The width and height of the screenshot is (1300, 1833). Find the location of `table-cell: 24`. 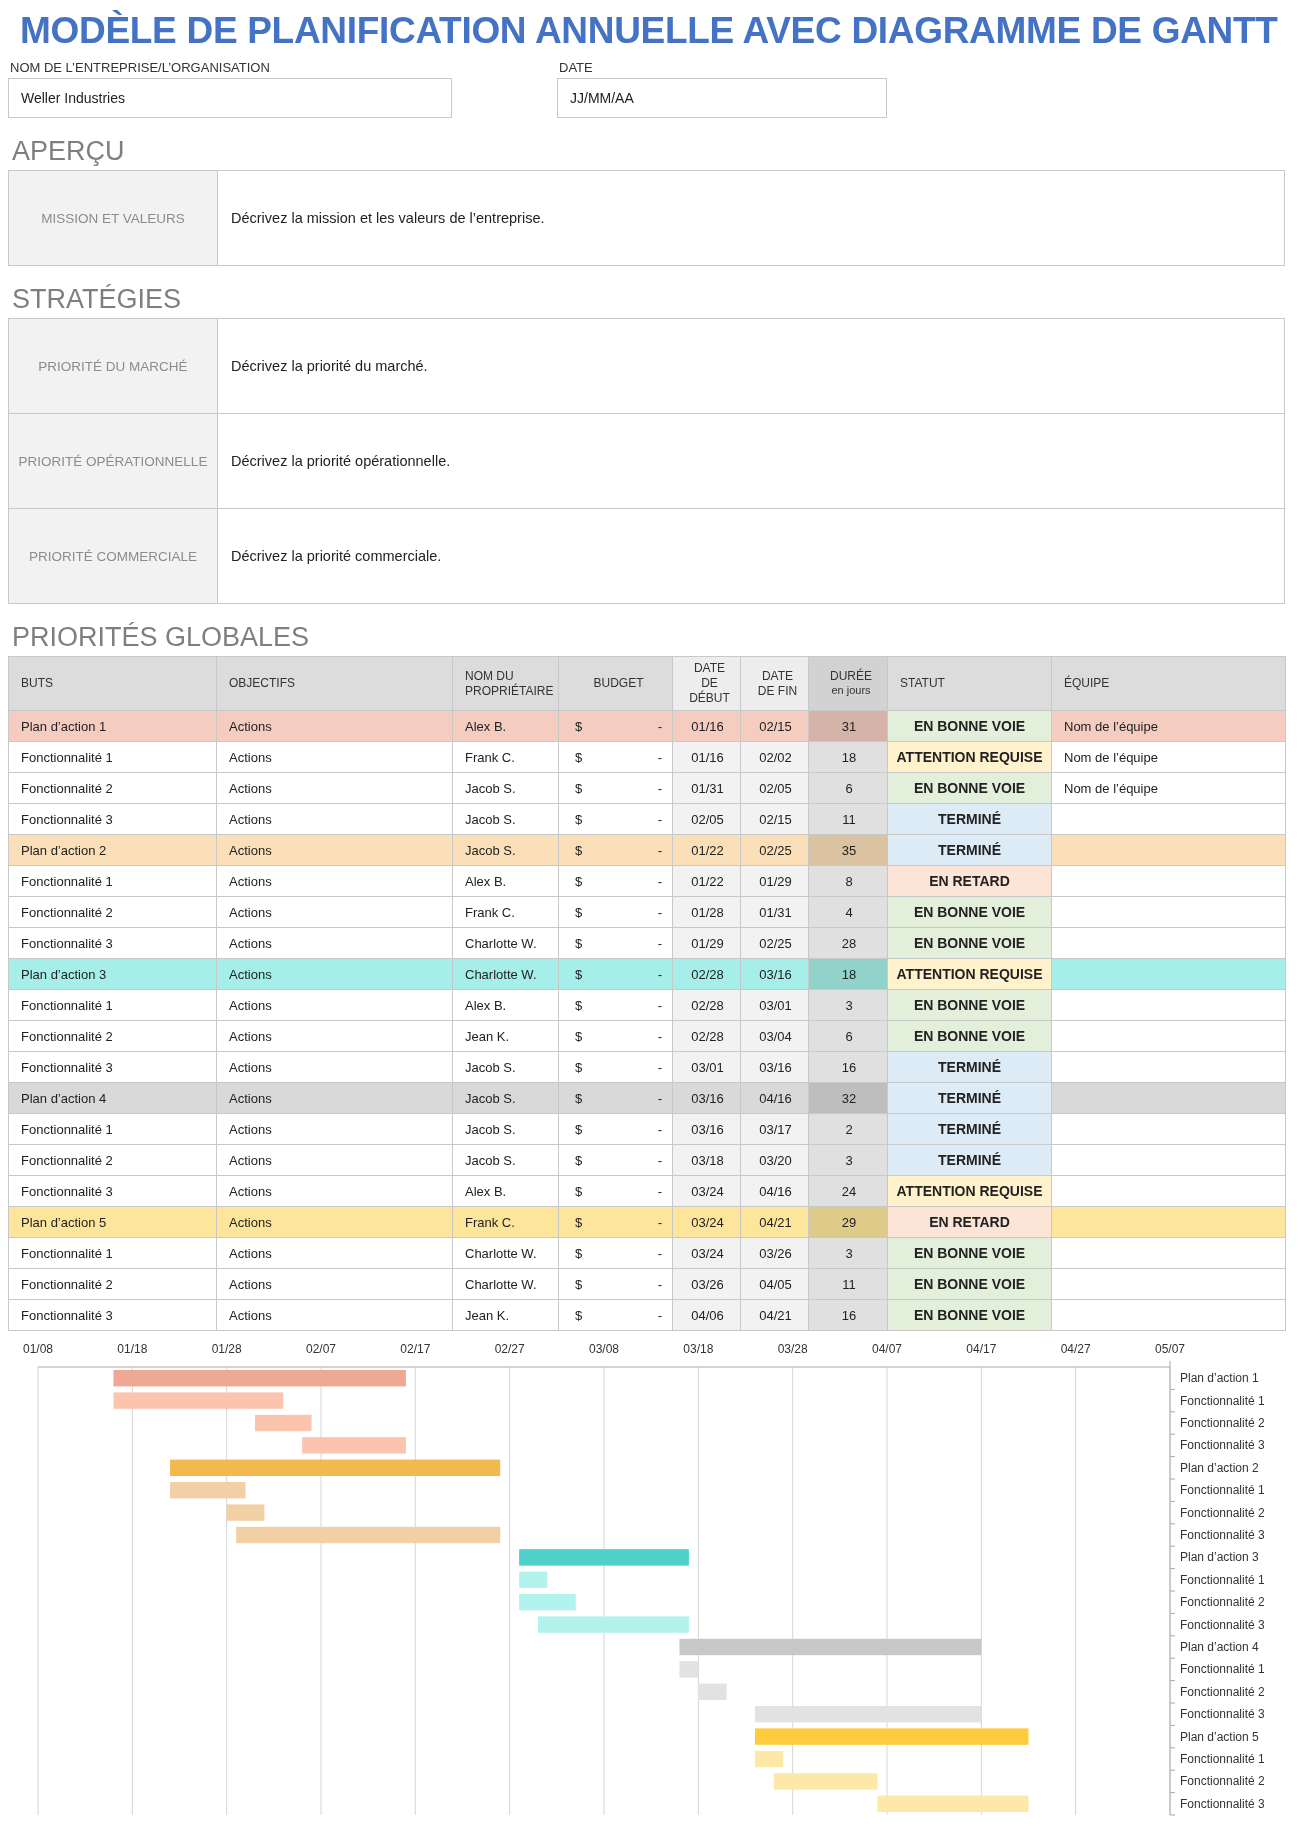

table-cell: 24 is located at coordinates (848, 1191).